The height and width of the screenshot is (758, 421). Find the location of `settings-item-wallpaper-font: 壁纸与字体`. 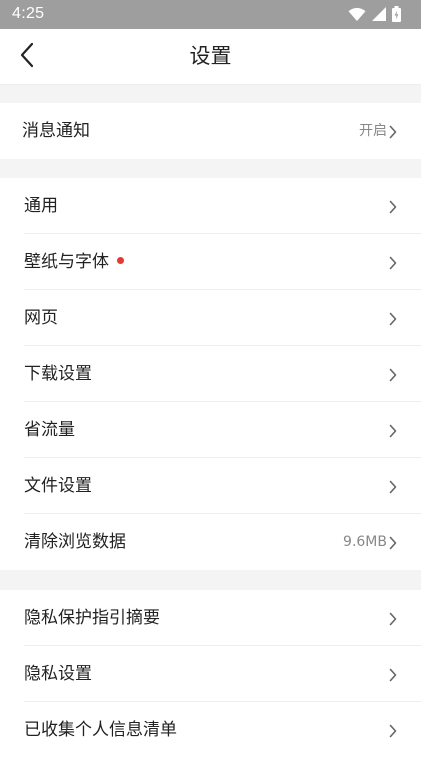

settings-item-wallpaper-font: 壁纸与字体 is located at coordinates (210, 262).